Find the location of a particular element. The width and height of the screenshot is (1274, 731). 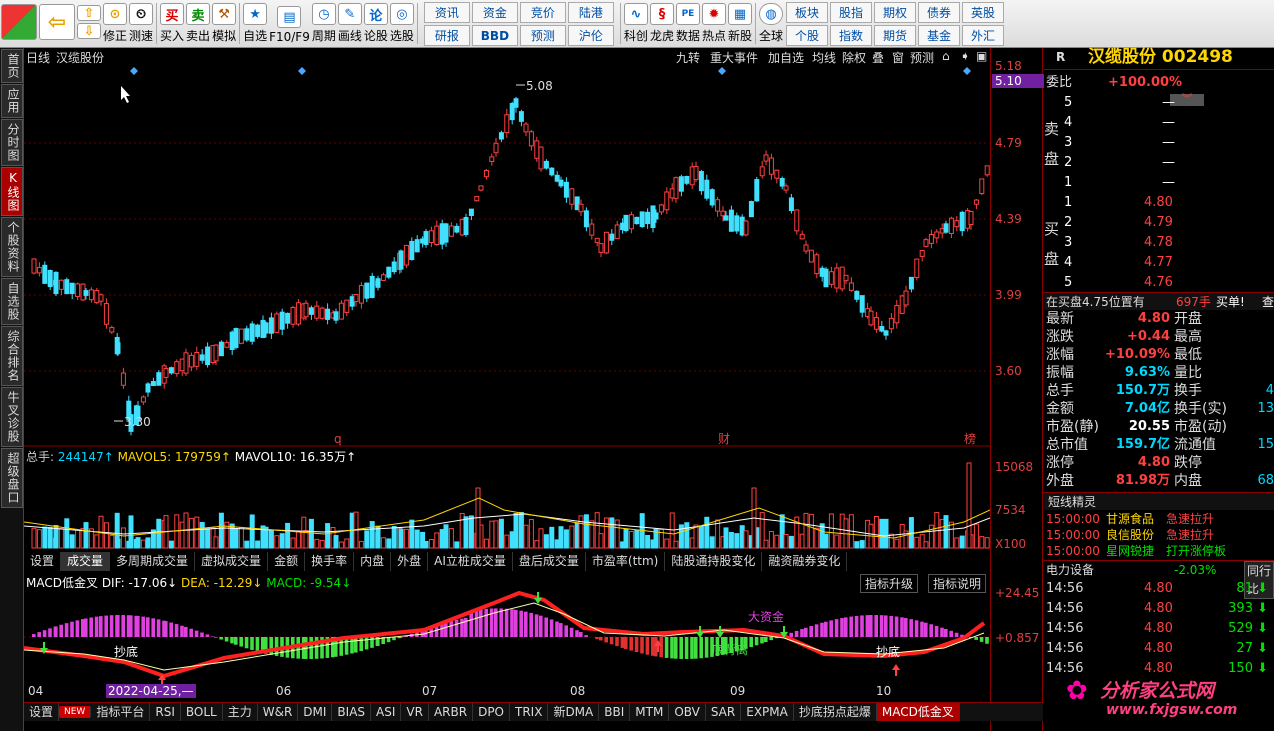

info-shlon-link: 沪伦 is located at coordinates (590, 35).